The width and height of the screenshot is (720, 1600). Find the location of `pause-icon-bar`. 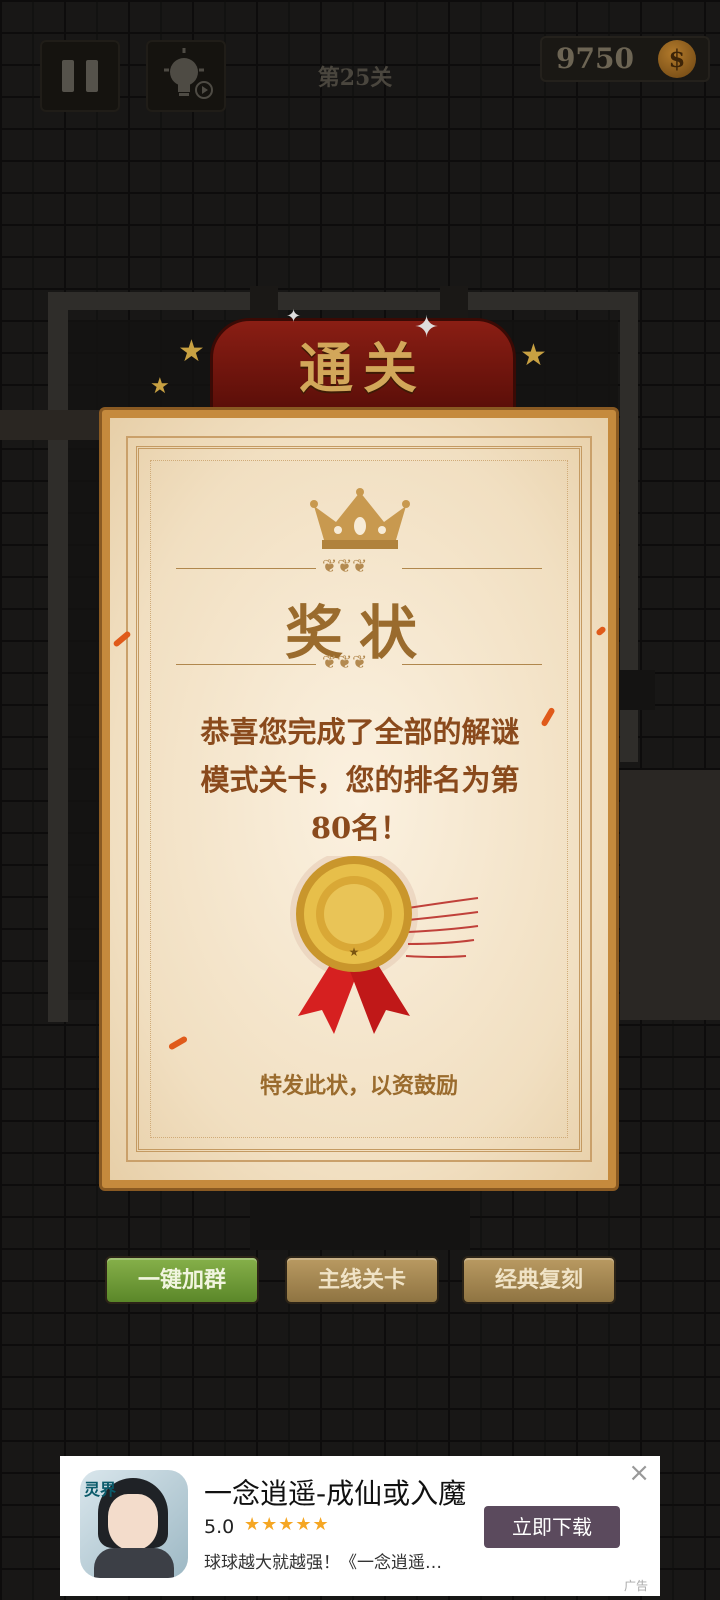

pause-icon-bar is located at coordinates (92, 76).